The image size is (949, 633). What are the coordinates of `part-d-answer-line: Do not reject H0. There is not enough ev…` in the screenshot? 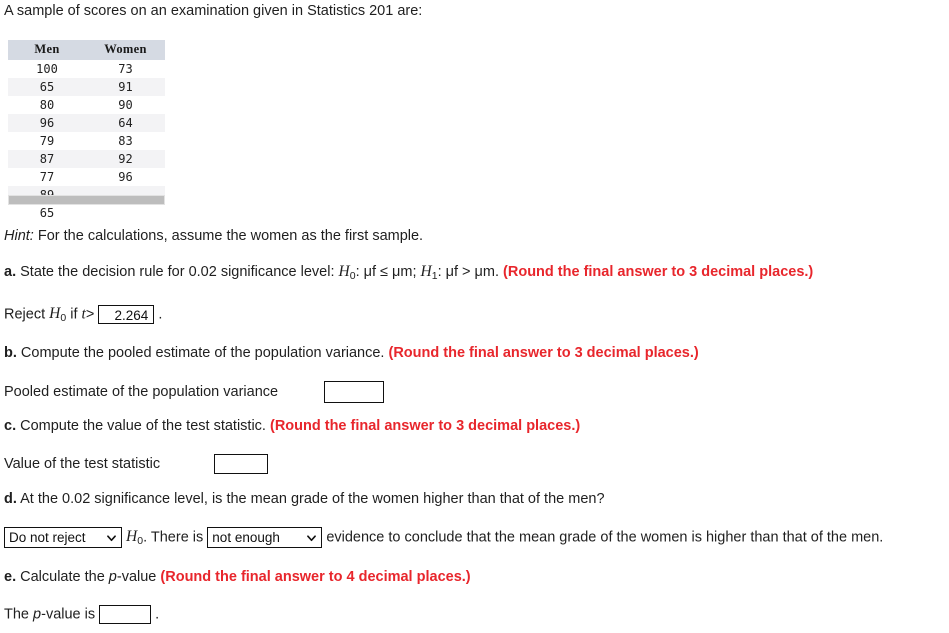 It's located at (443, 537).